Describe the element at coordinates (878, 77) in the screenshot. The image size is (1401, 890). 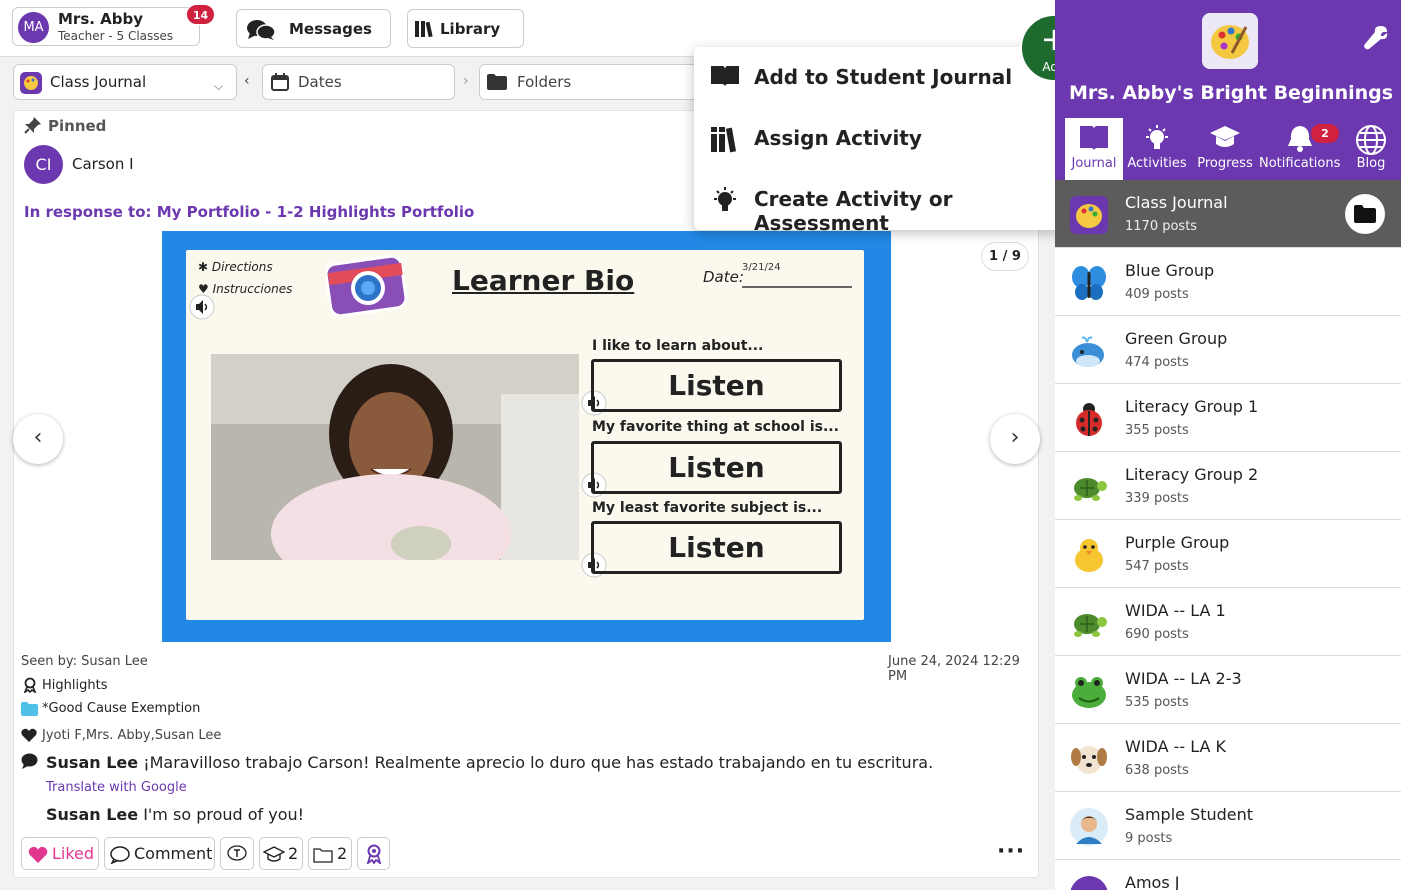
I see `add-to-student-journal-item: Add to Student Journal` at that location.